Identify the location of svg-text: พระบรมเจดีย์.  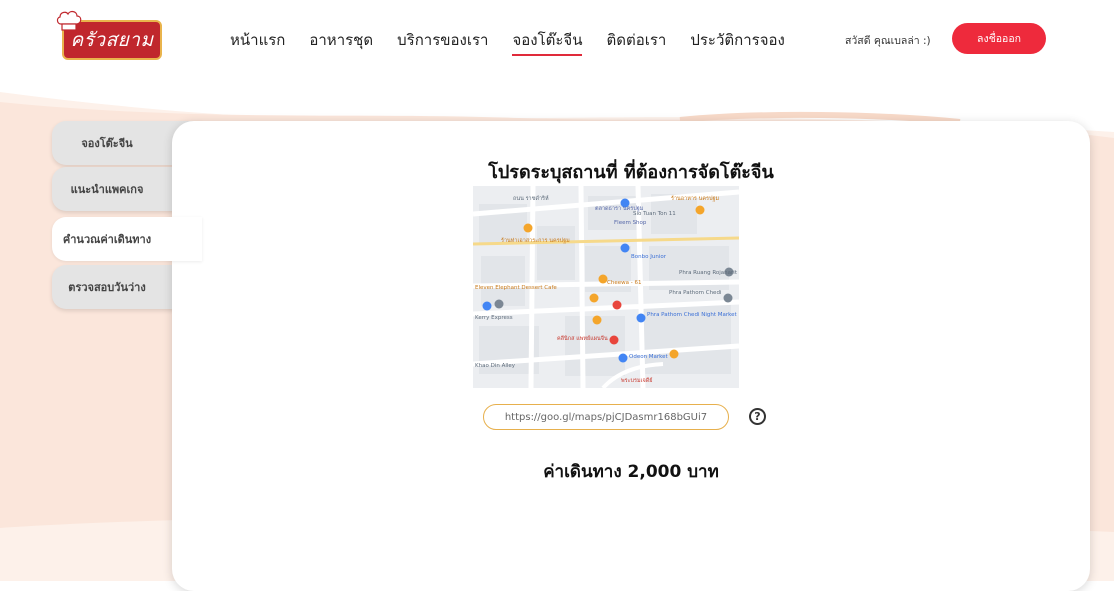
(637, 380).